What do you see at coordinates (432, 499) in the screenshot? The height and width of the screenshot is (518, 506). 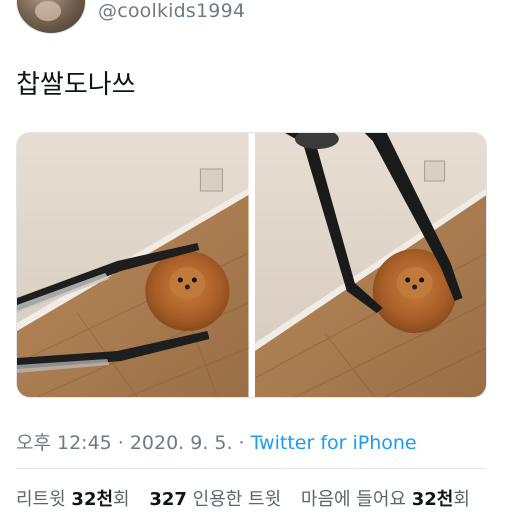 I see `likes-count: 32천` at bounding box center [432, 499].